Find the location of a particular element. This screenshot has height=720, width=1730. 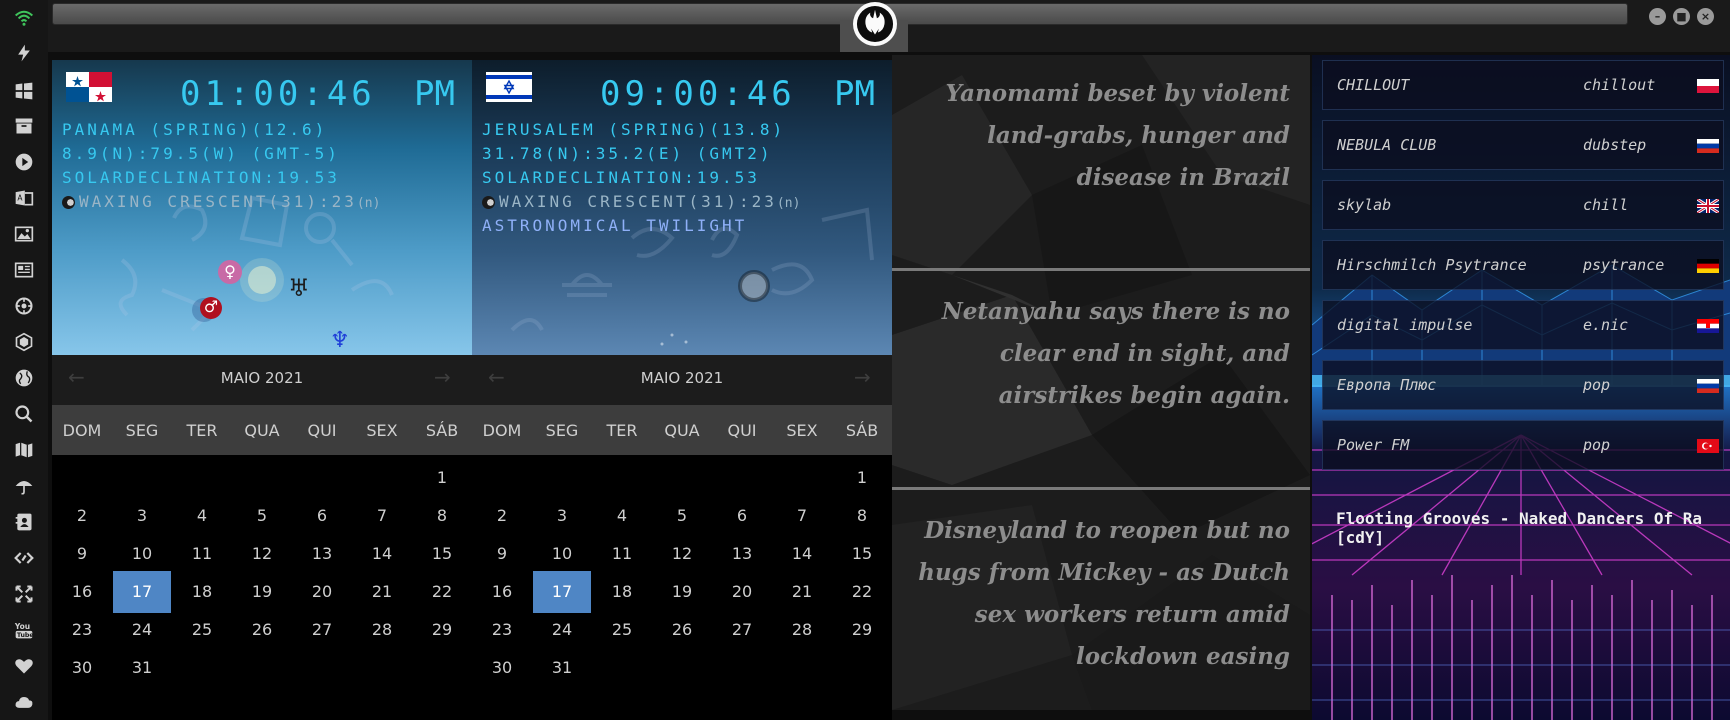

windows-icon is located at coordinates (24, 91).